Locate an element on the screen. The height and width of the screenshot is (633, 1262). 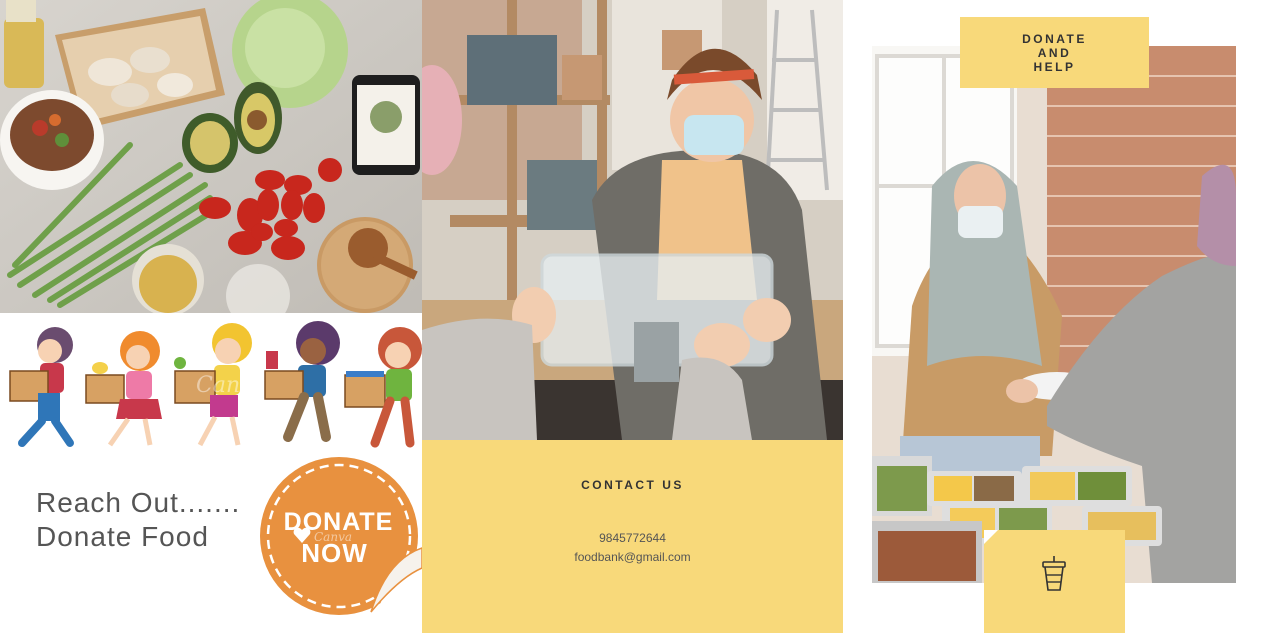
headline-line-2: Donate Food is located at coordinates (122, 536).